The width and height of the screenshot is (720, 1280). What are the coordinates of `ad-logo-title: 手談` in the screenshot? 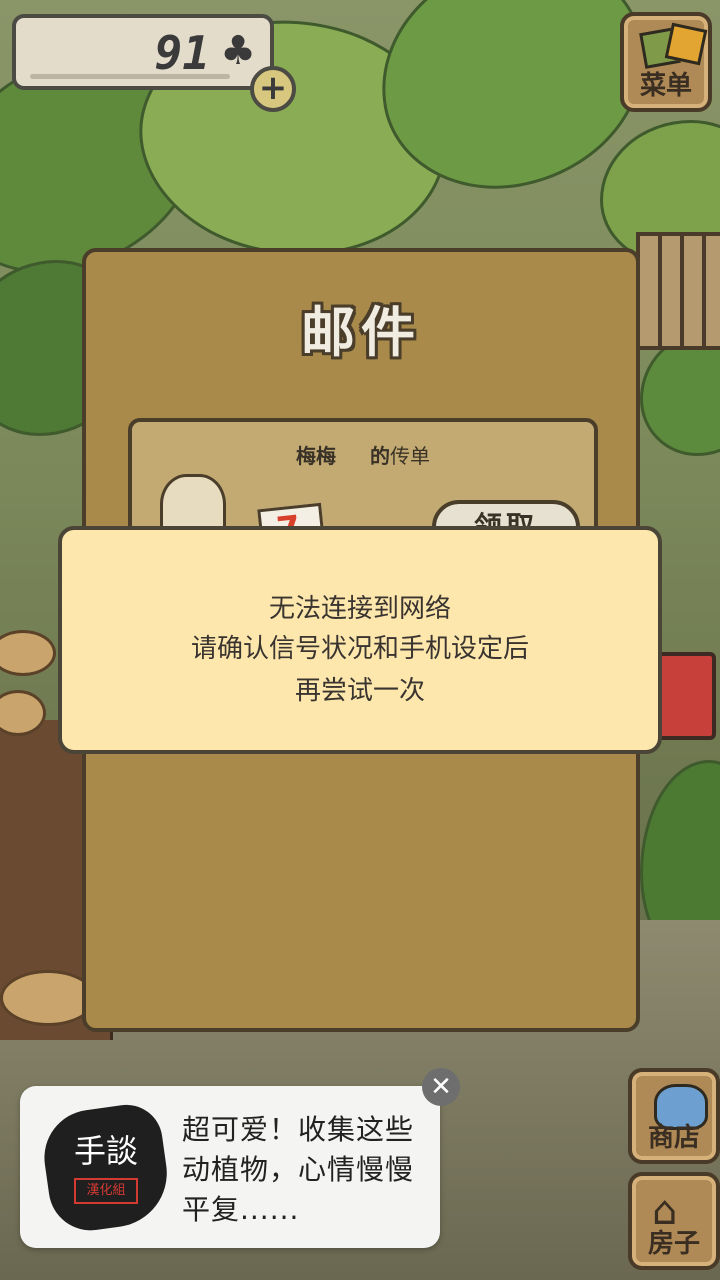 It's located at (105, 1151).